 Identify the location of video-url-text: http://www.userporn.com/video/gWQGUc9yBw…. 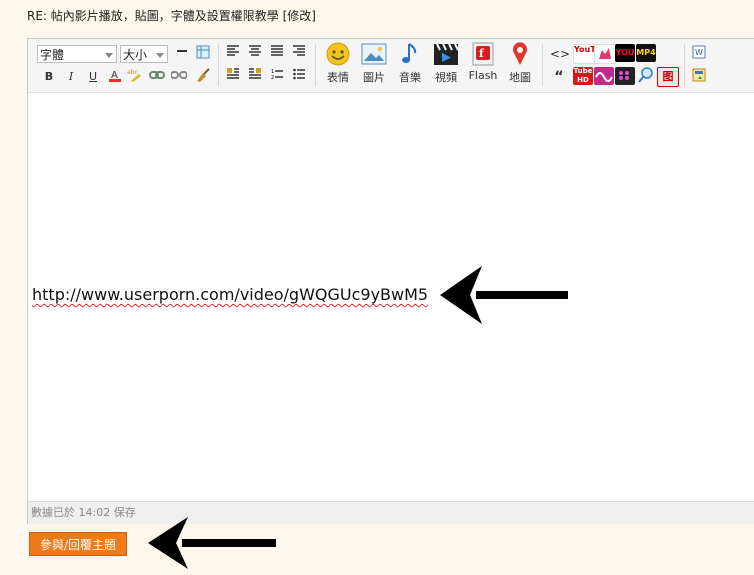
(230, 294).